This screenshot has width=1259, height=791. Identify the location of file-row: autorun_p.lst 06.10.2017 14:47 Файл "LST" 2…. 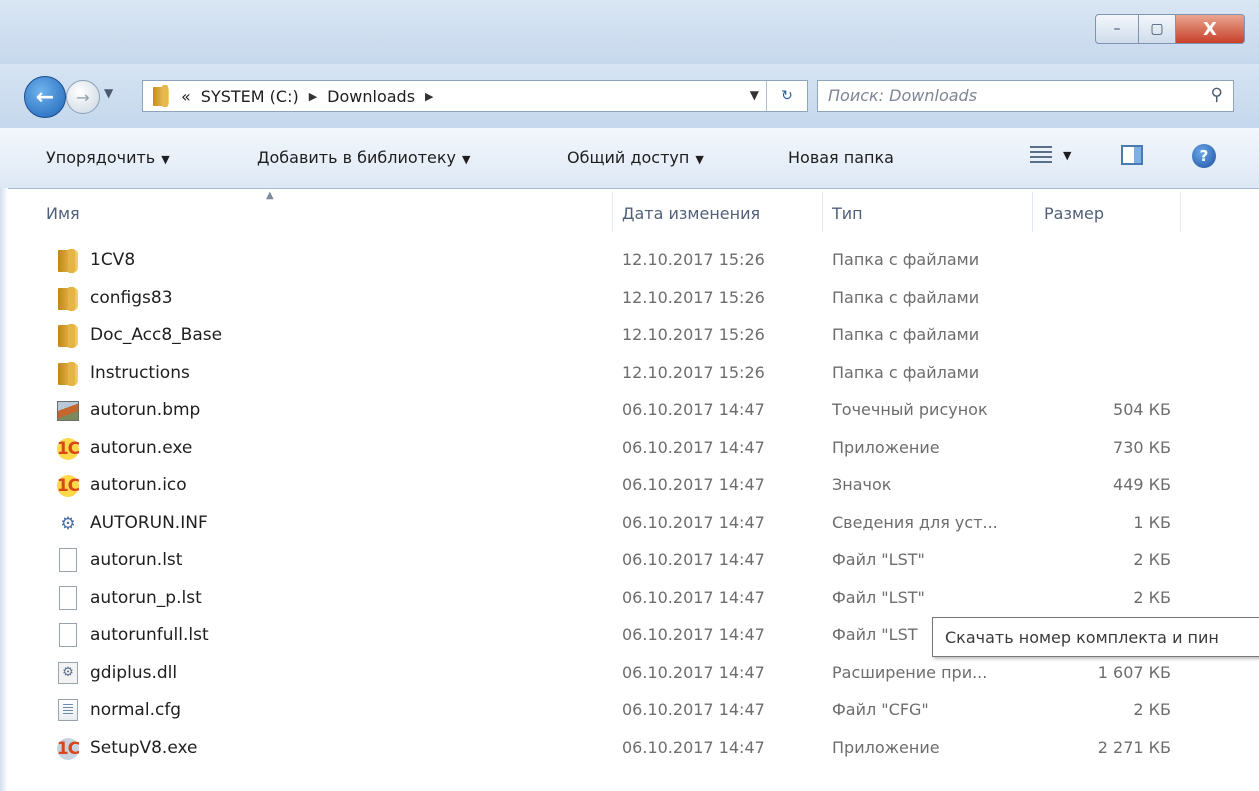
(629, 599).